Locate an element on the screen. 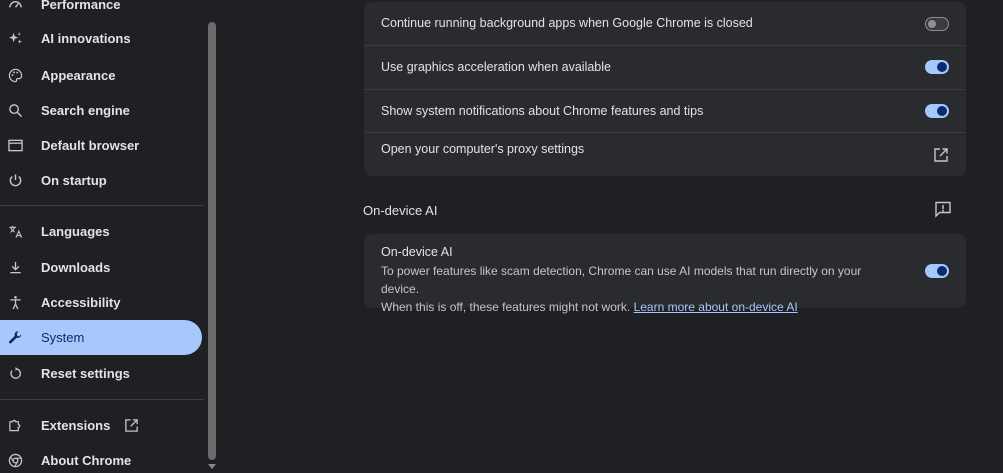  sidebar-item-appearance: Appearance is located at coordinates (101, 75).